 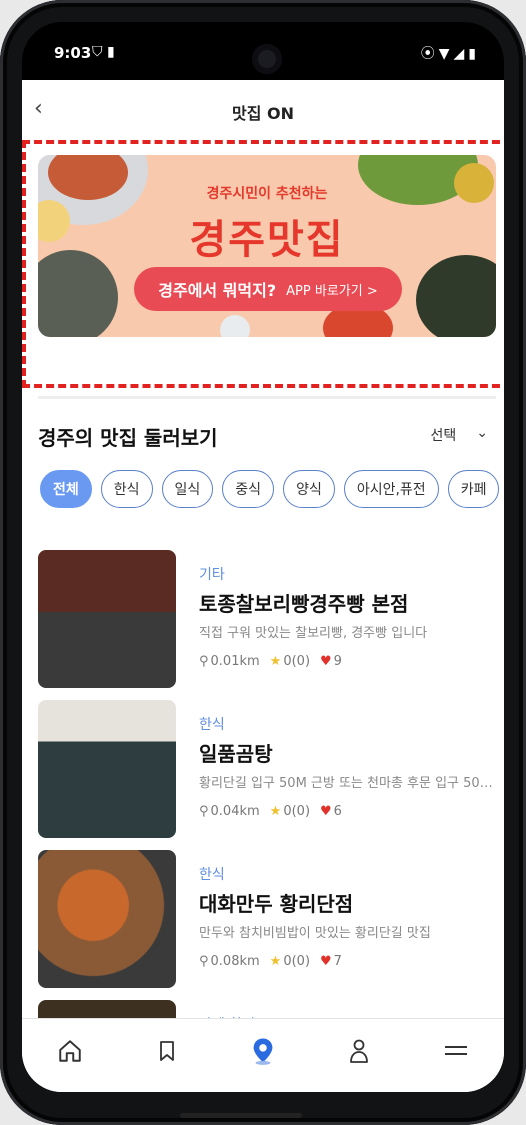 I want to click on chip-all: 전체, so click(x=66, y=489).